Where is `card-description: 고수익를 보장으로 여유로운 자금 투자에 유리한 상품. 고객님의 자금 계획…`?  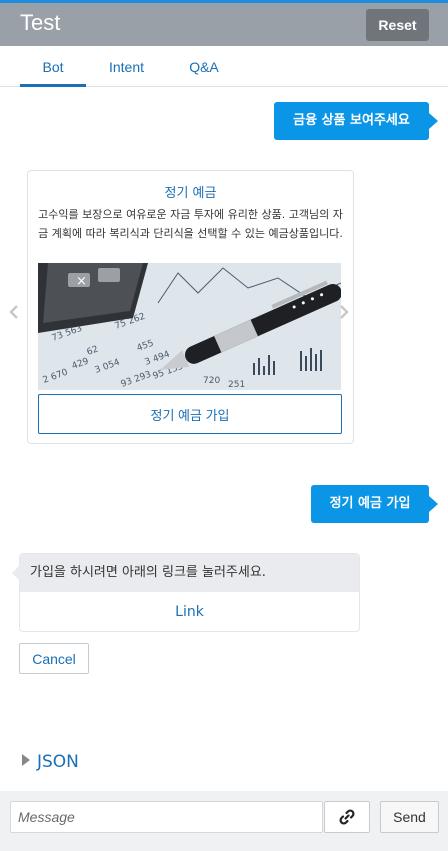 card-description: 고수익를 보장으로 여유로운 자금 투자에 유리한 상품. 고객님의 자금 계획… is located at coordinates (190, 224).